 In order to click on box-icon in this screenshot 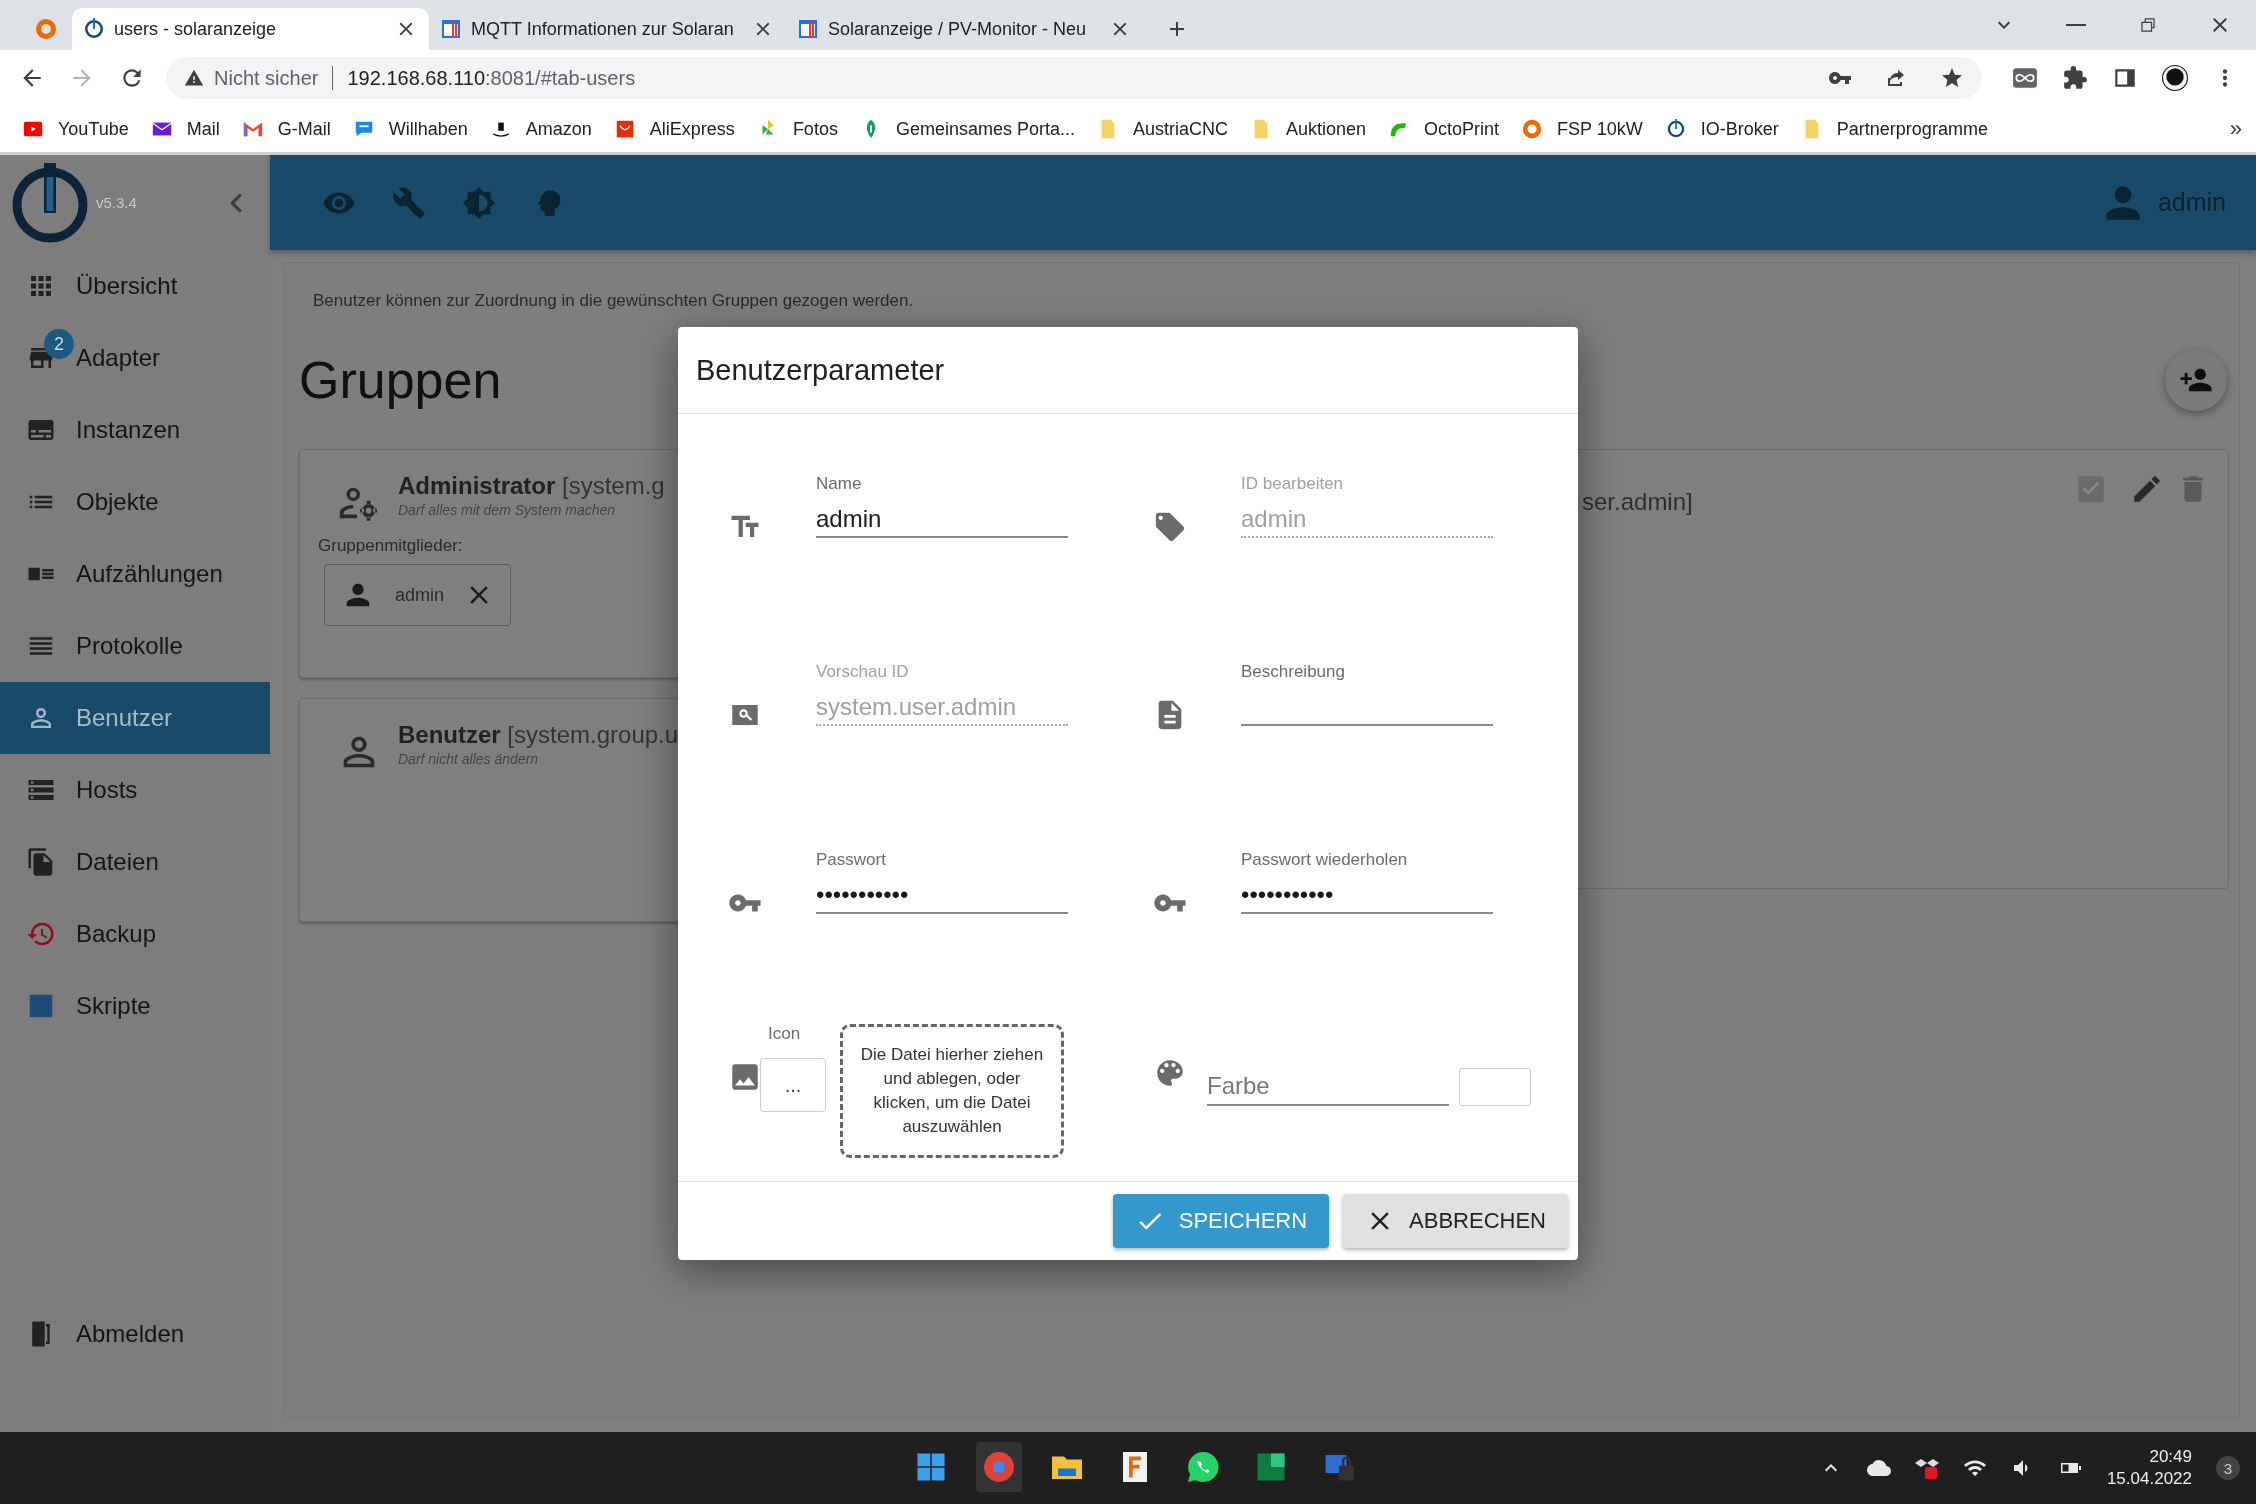, I will do `click(1926, 1468)`.